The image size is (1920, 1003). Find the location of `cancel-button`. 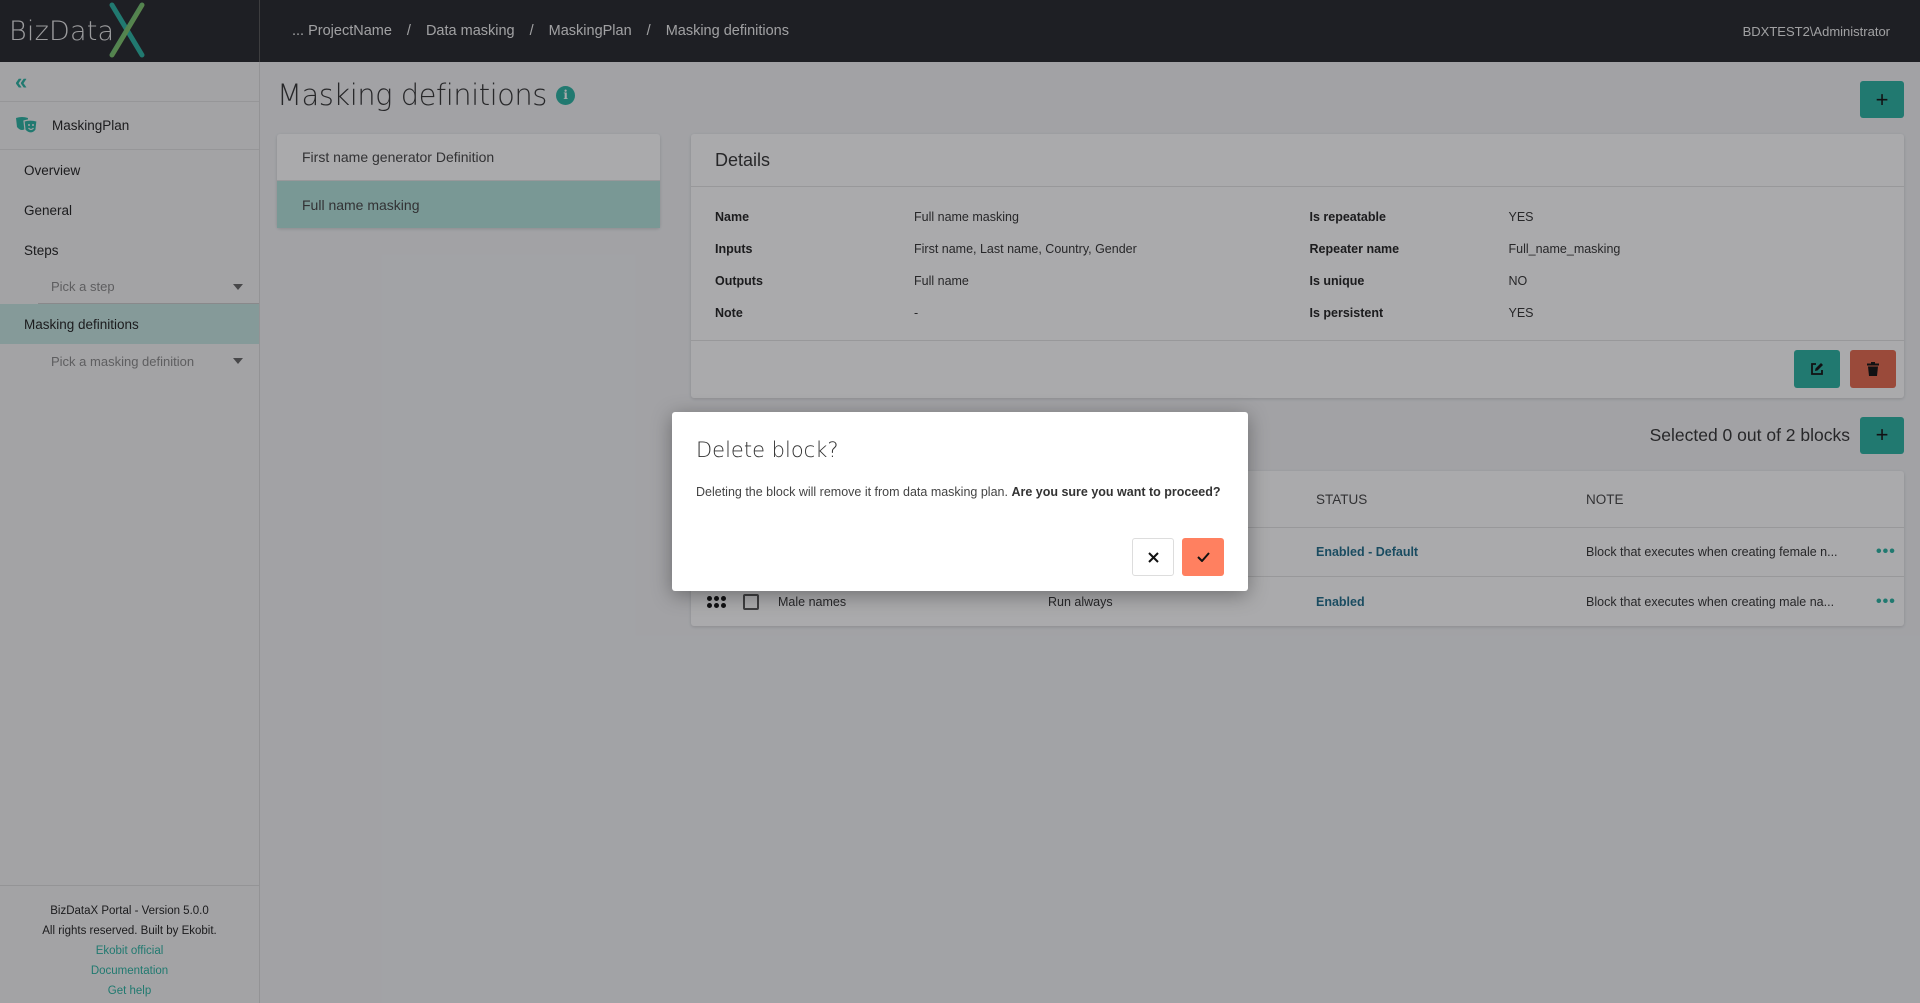

cancel-button is located at coordinates (1153, 557).